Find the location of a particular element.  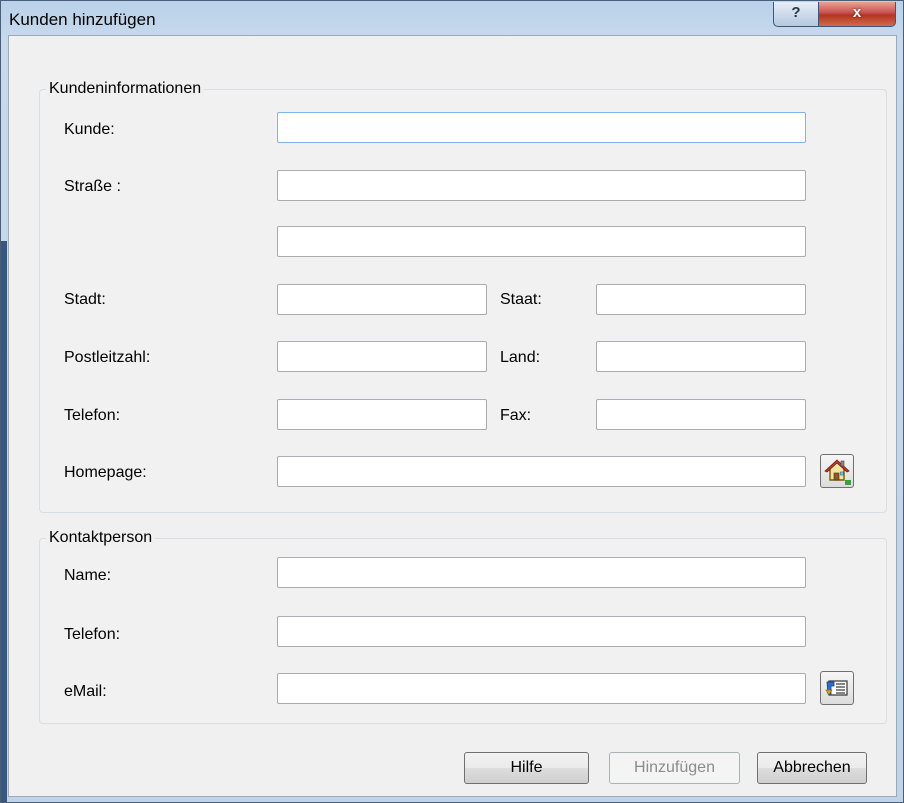

fax-input is located at coordinates (701, 414).